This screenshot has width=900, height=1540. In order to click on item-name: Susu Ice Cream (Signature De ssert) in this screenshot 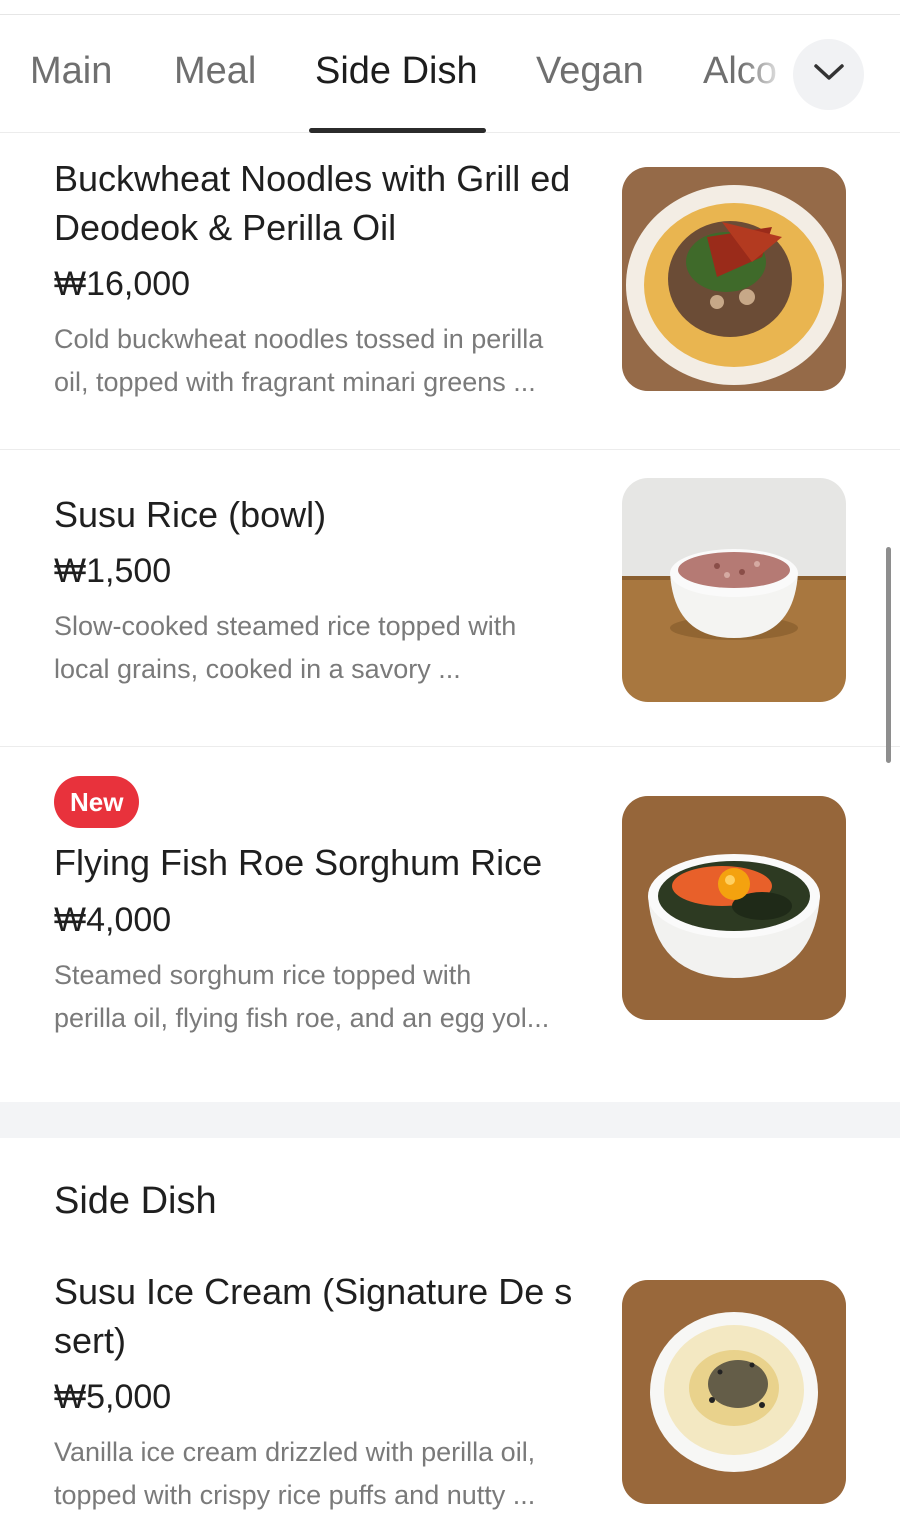, I will do `click(313, 1316)`.